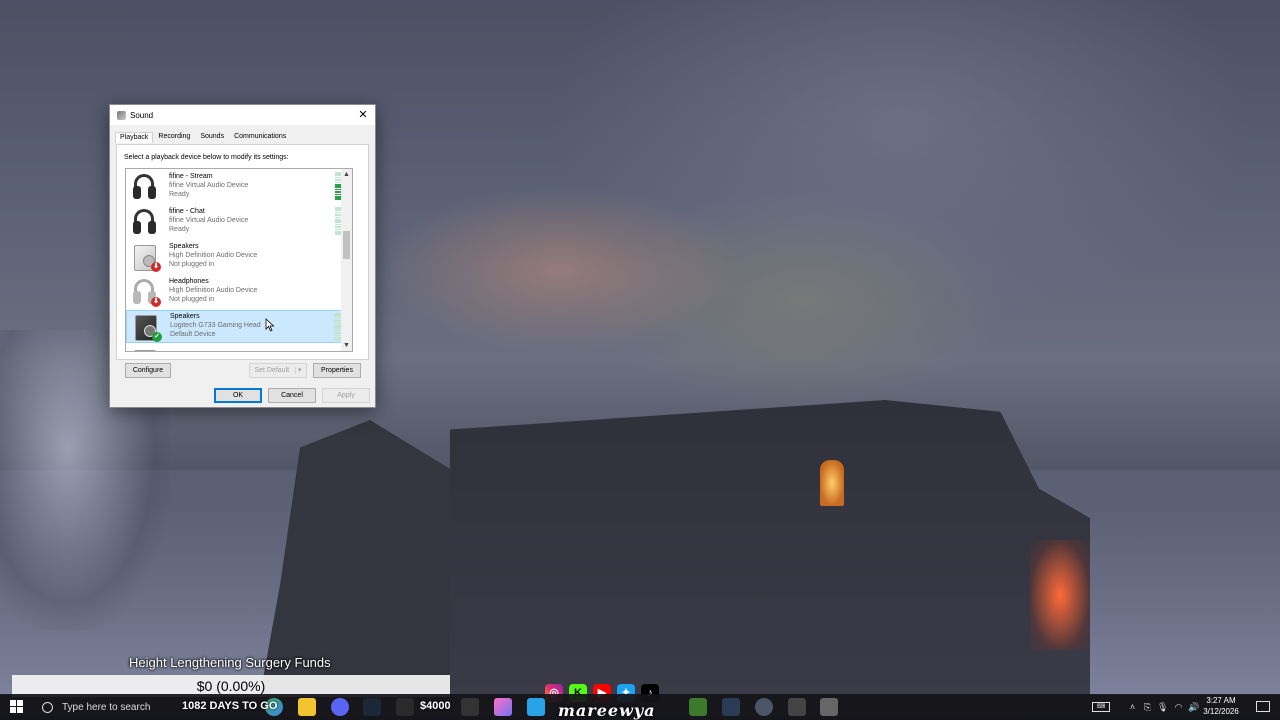 The image size is (1280, 720). What do you see at coordinates (797, 707) in the screenshot?
I see `snipping-tool-icon` at bounding box center [797, 707].